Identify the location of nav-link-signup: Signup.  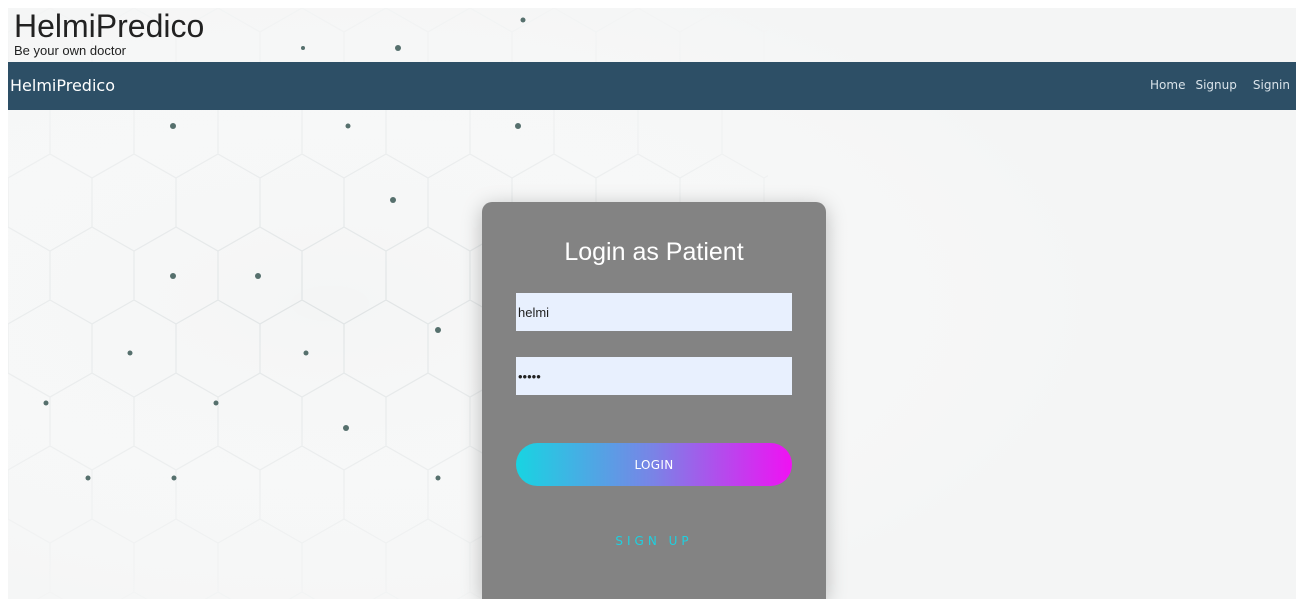
(1215, 85).